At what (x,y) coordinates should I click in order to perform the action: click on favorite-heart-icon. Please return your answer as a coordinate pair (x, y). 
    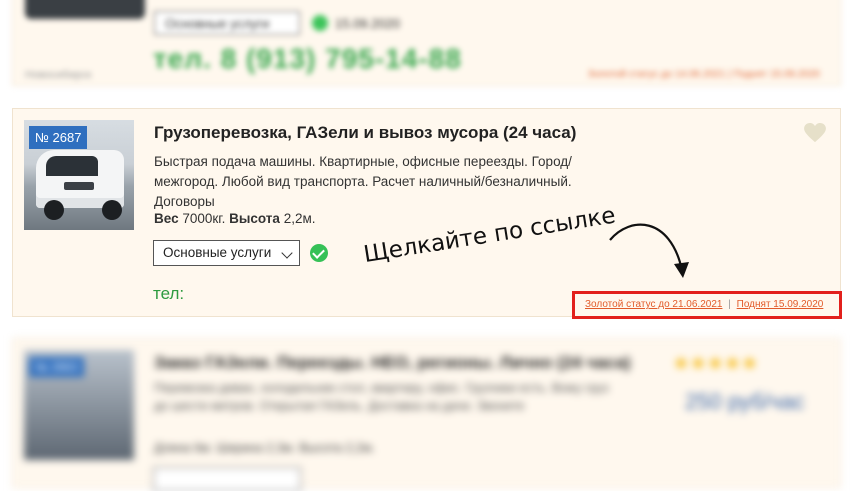
    Looking at the image, I should click on (815, 133).